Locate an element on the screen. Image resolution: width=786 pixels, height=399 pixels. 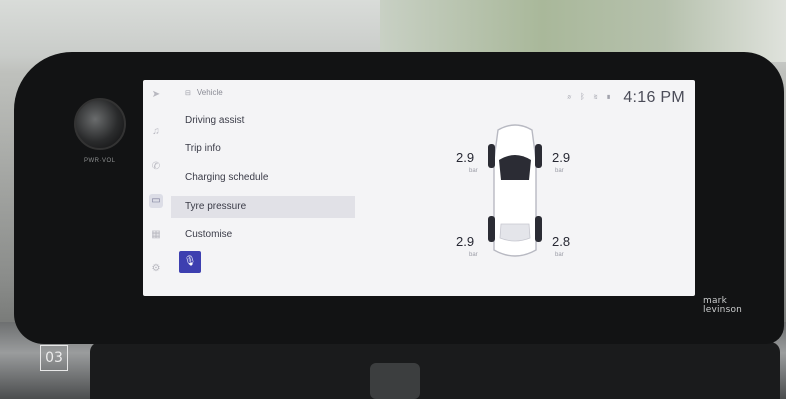
car-small-icon: ⊟ is located at coordinates (188, 93).